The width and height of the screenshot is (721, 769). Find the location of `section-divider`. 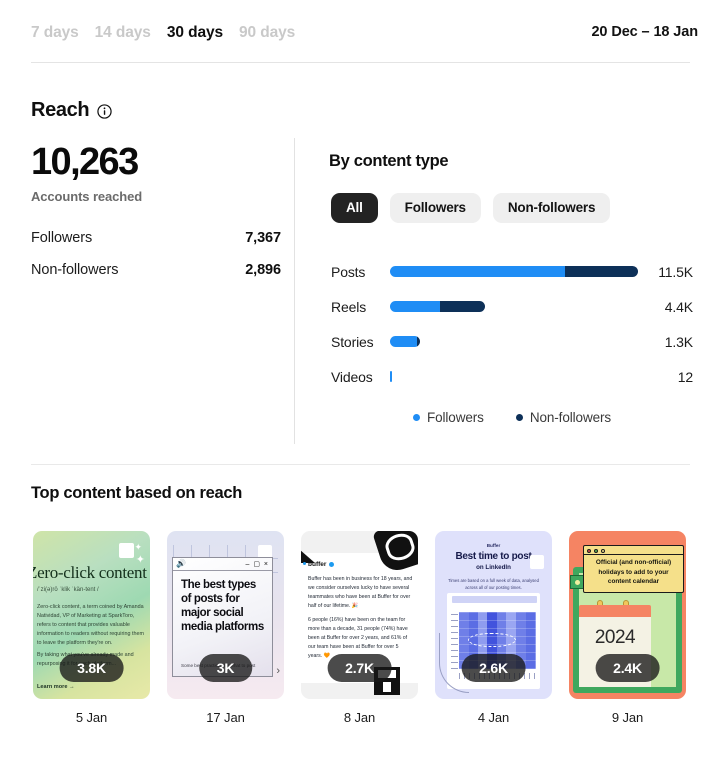

section-divider is located at coordinates (360, 464).